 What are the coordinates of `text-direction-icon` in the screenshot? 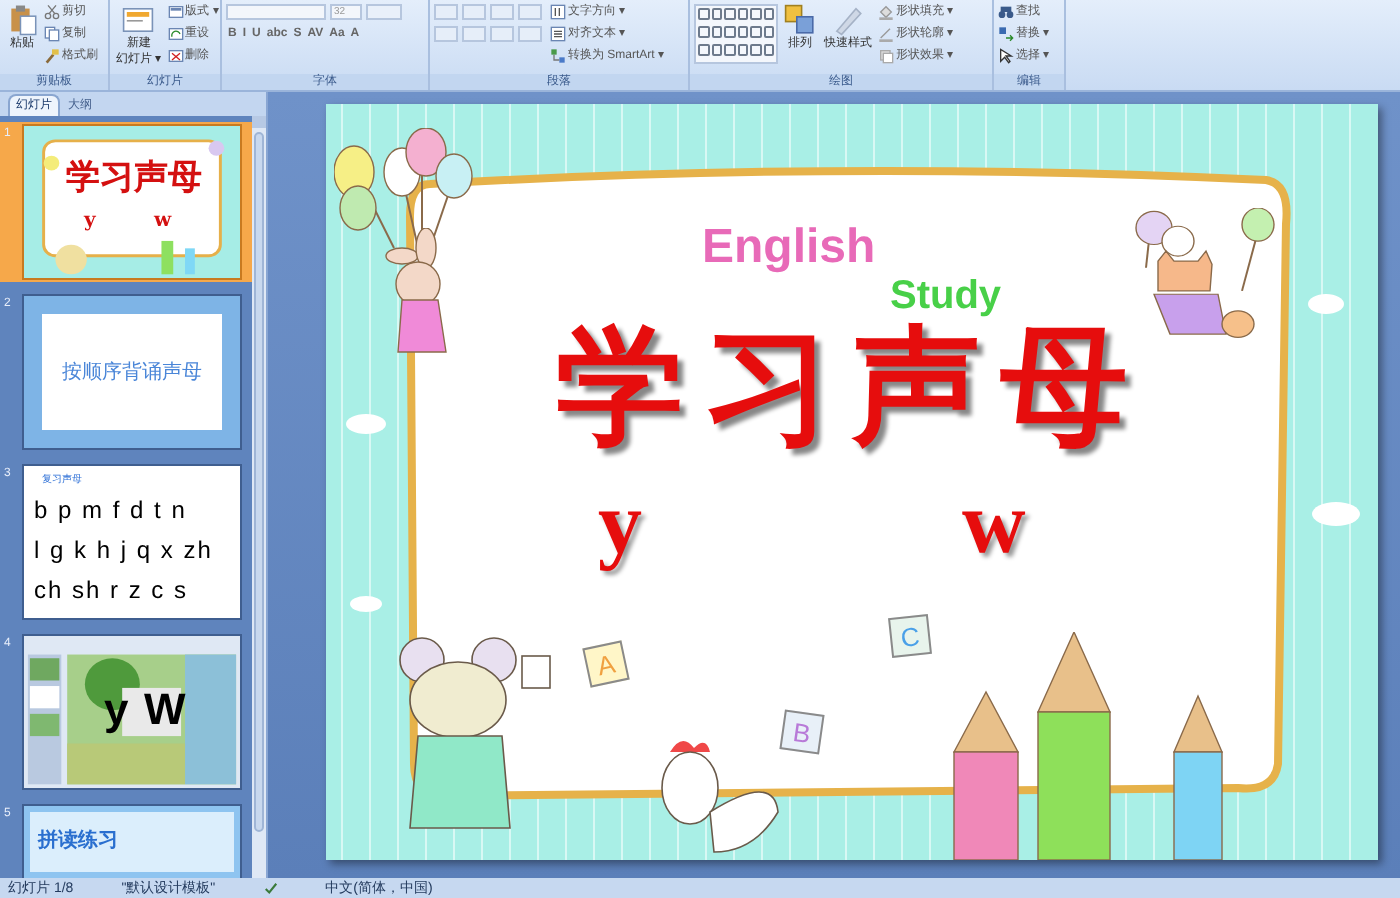 It's located at (558, 12).